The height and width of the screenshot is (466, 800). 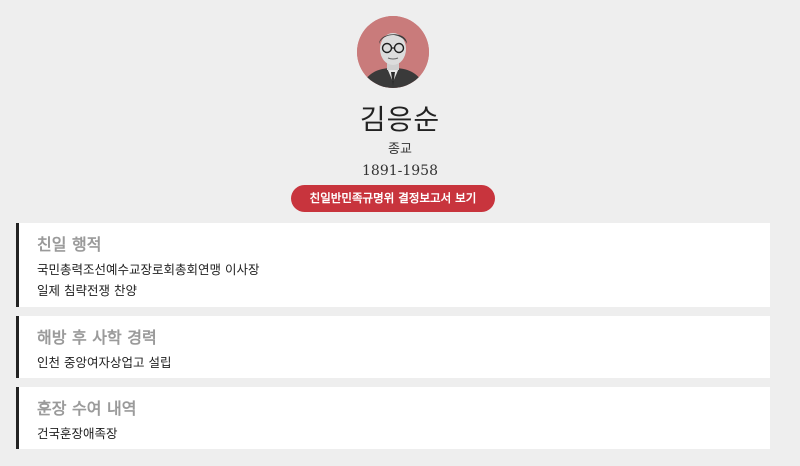 I want to click on avatar, so click(x=393, y=52).